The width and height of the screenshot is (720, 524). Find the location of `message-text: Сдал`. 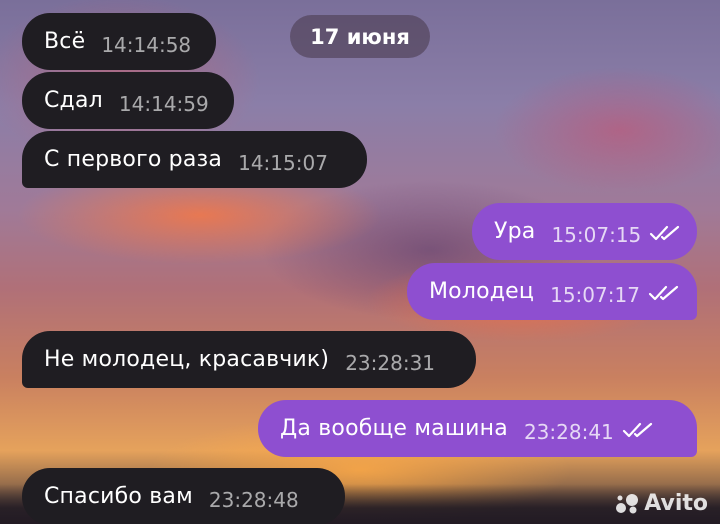

message-text: Сдал is located at coordinates (73, 100).